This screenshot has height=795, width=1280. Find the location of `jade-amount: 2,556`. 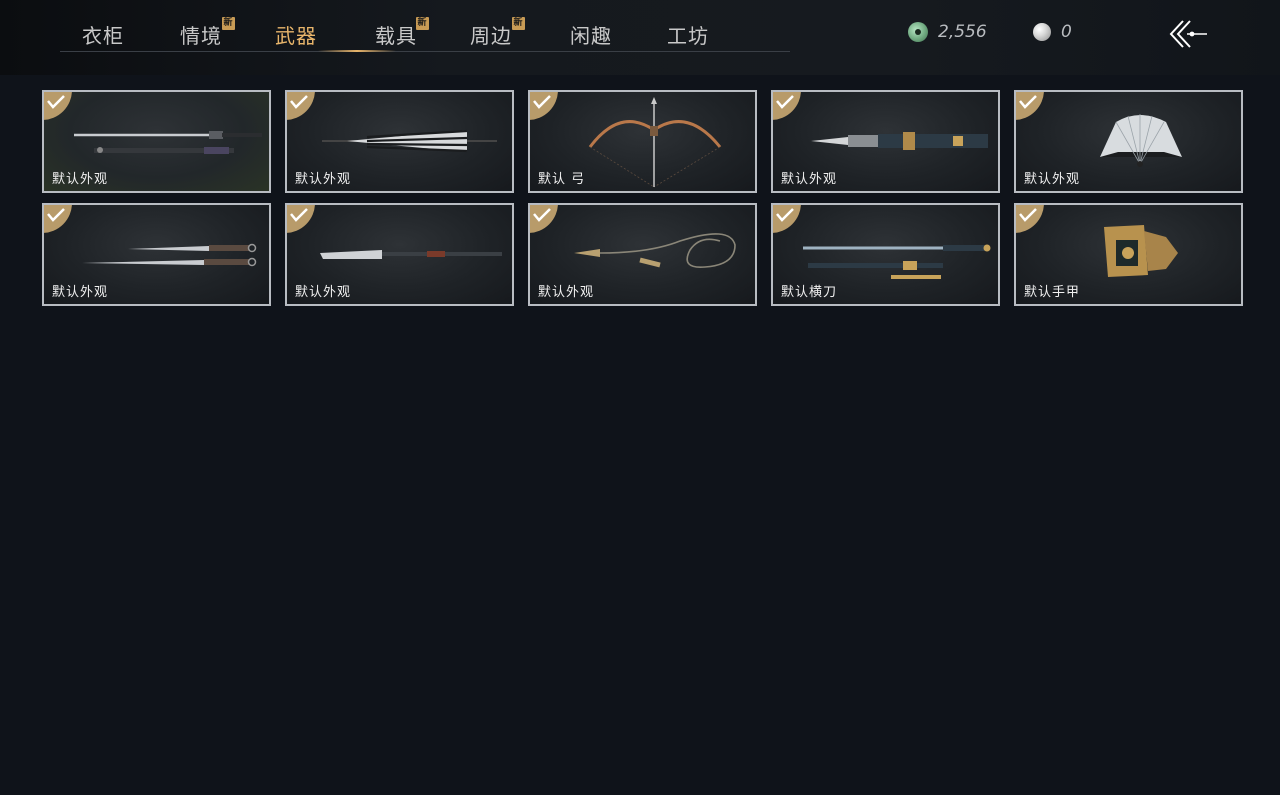

jade-amount: 2,556 is located at coordinates (962, 32).